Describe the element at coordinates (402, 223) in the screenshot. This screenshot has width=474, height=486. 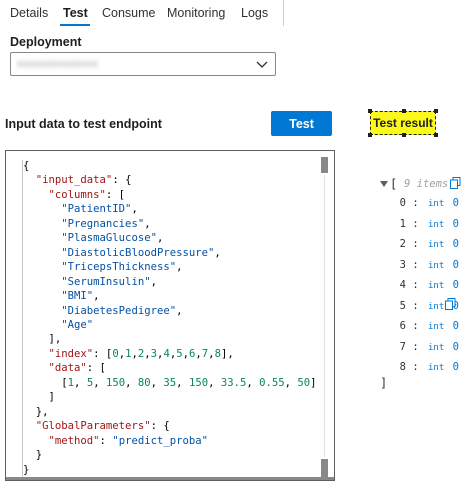
I see `row-index: 1` at that location.